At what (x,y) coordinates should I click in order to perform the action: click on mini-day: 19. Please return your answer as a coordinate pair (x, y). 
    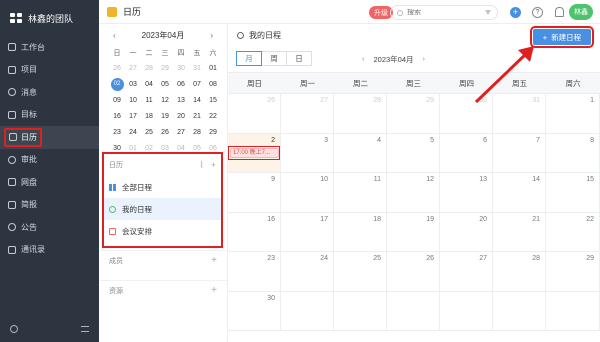
    Looking at the image, I should click on (165, 116).